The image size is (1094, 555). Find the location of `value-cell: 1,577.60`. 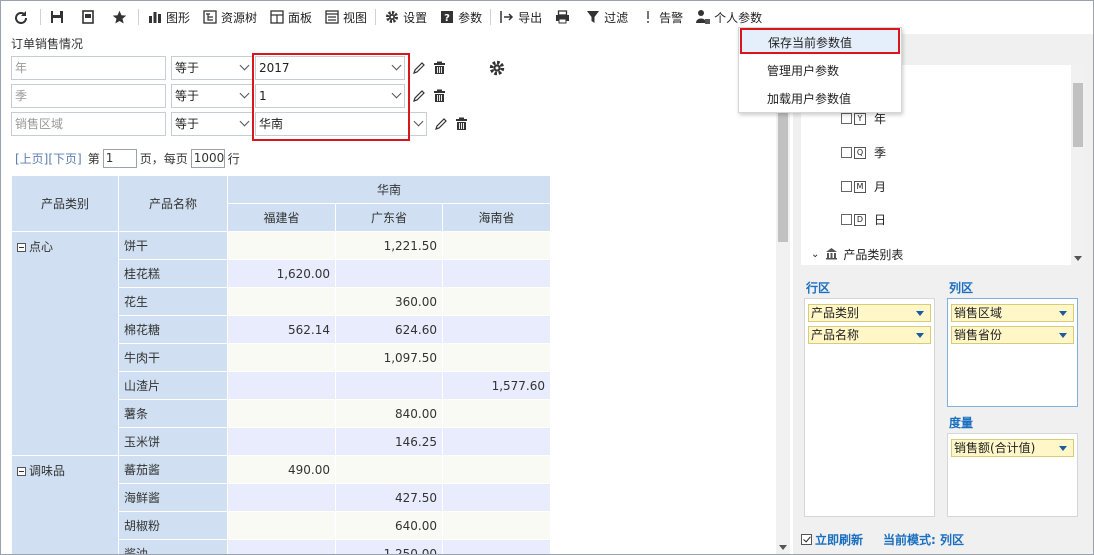

value-cell: 1,577.60 is located at coordinates (496, 385).